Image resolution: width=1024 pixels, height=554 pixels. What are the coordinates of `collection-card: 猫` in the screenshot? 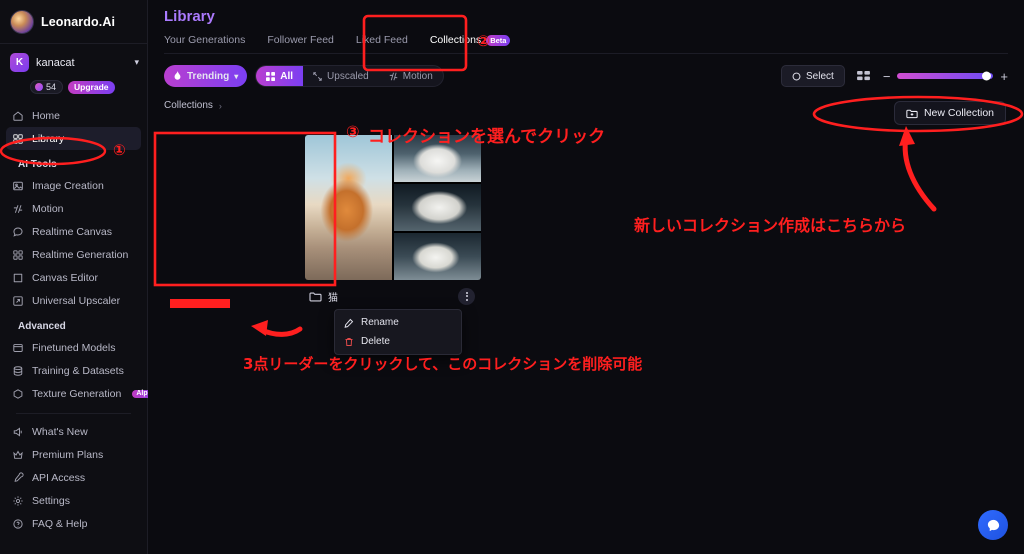 It's located at (393, 221).